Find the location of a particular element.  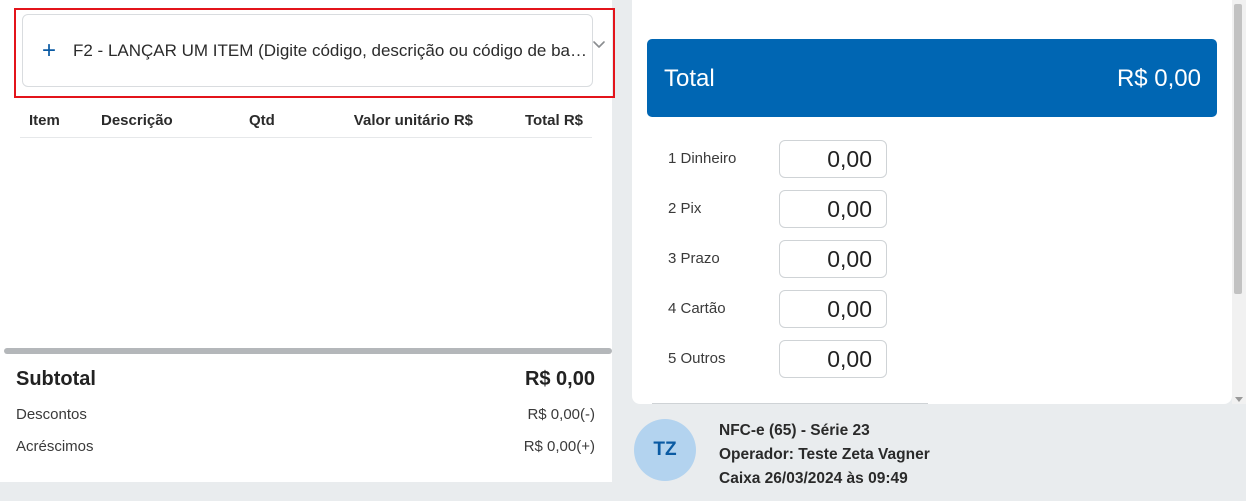

horizontal-scrollbar is located at coordinates (308, 351).